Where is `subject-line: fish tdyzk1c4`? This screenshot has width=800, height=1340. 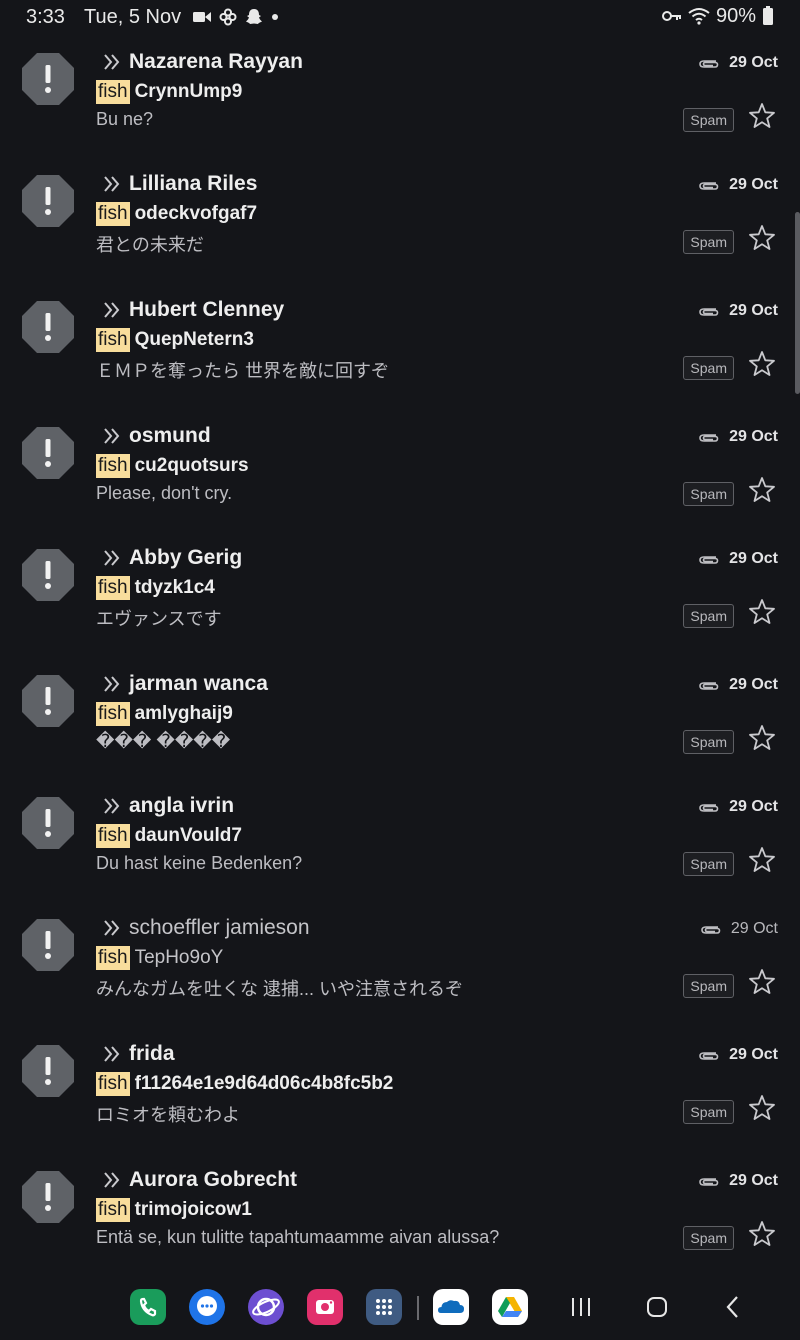 subject-line: fish tdyzk1c4 is located at coordinates (155, 588).